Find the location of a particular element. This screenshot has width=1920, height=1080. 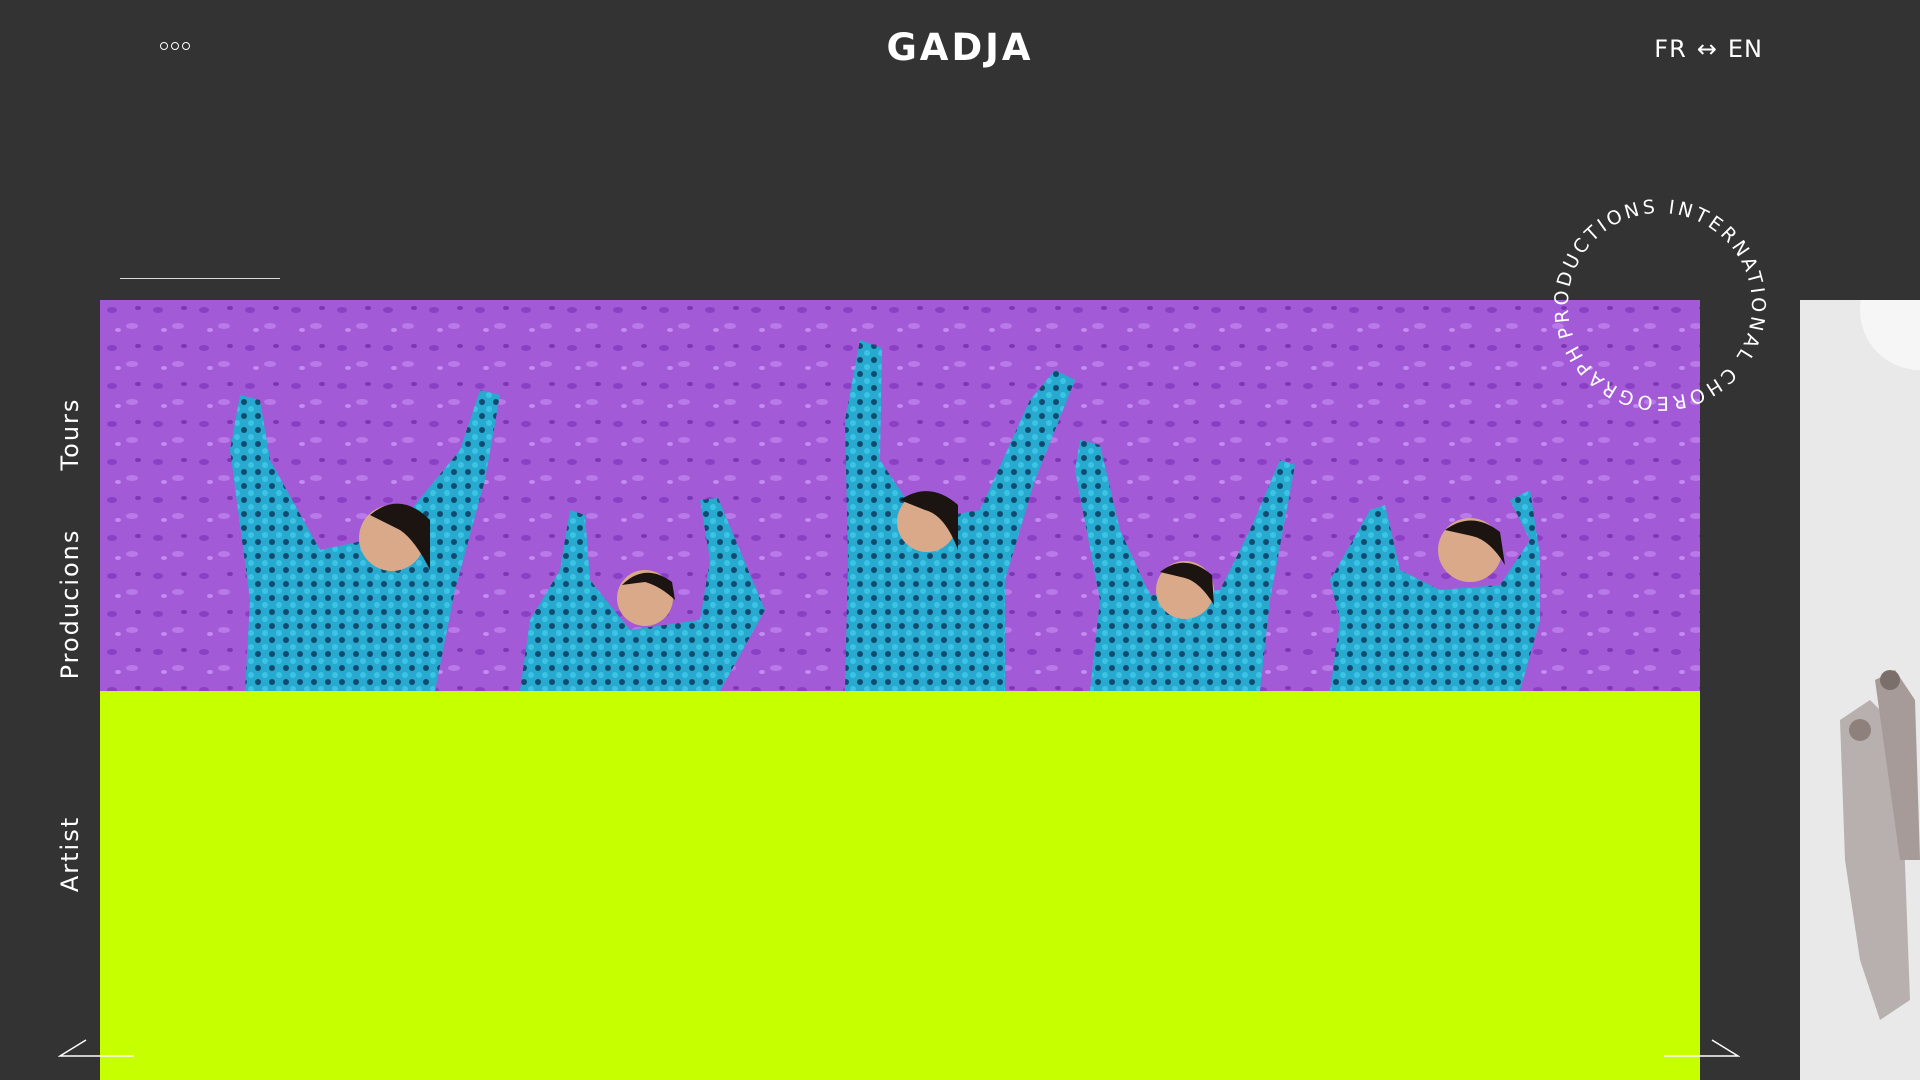

nav-productions: Producions is located at coordinates (70, 604).